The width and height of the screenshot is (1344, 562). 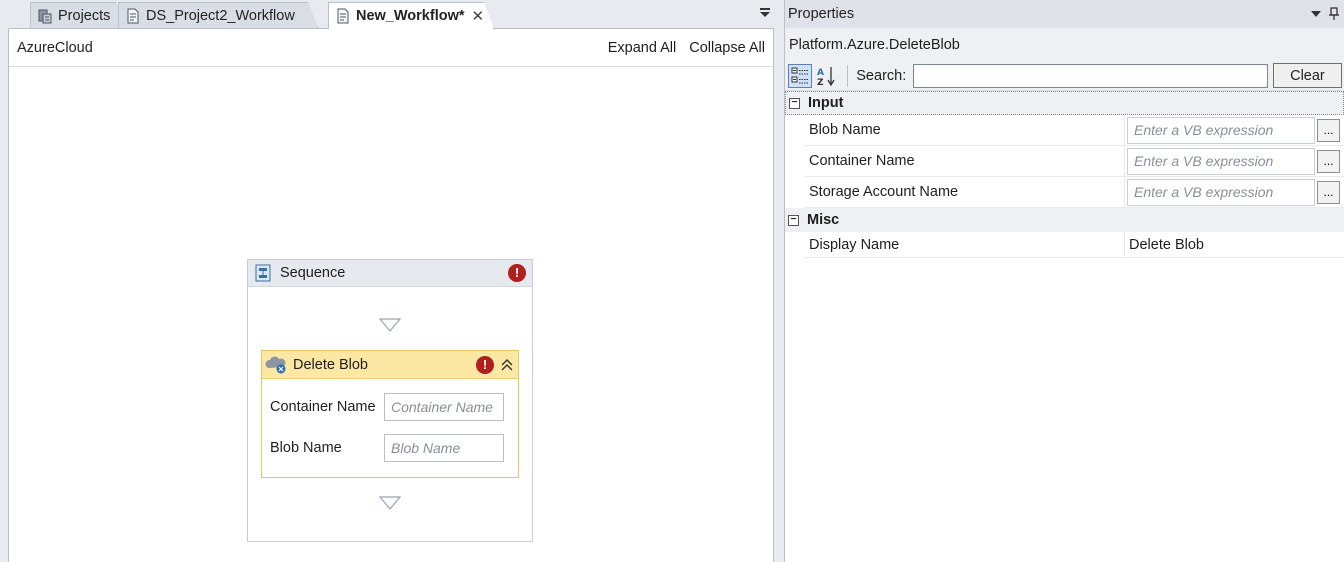 What do you see at coordinates (727, 48) in the screenshot?
I see `collapse-all-link: Collapse All` at bounding box center [727, 48].